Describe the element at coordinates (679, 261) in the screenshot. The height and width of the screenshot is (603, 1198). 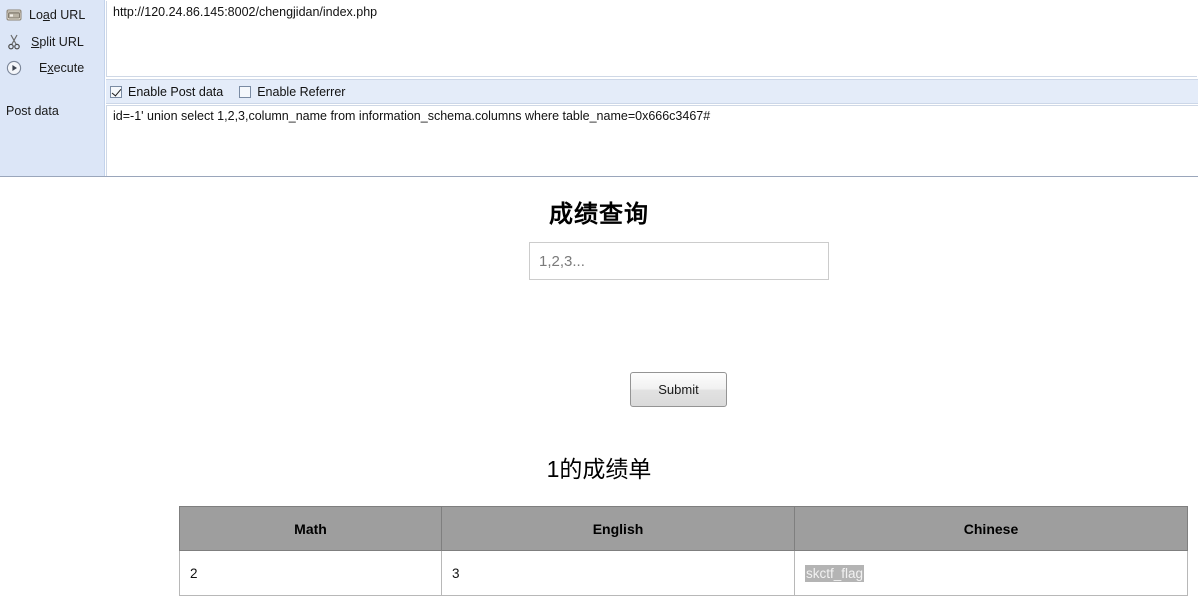
I see `query-input` at that location.